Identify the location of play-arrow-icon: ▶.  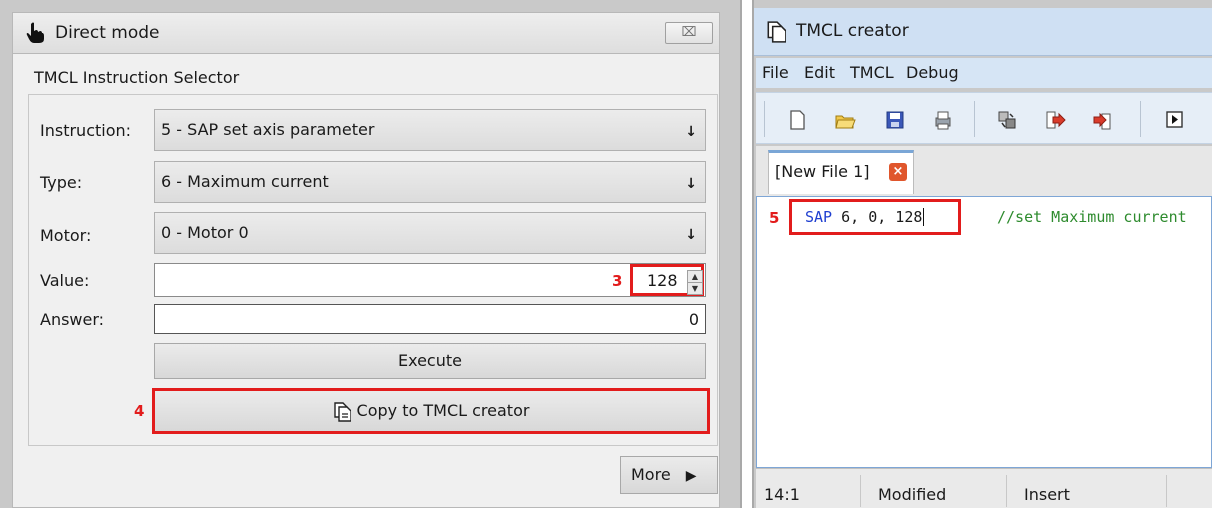
(691, 476).